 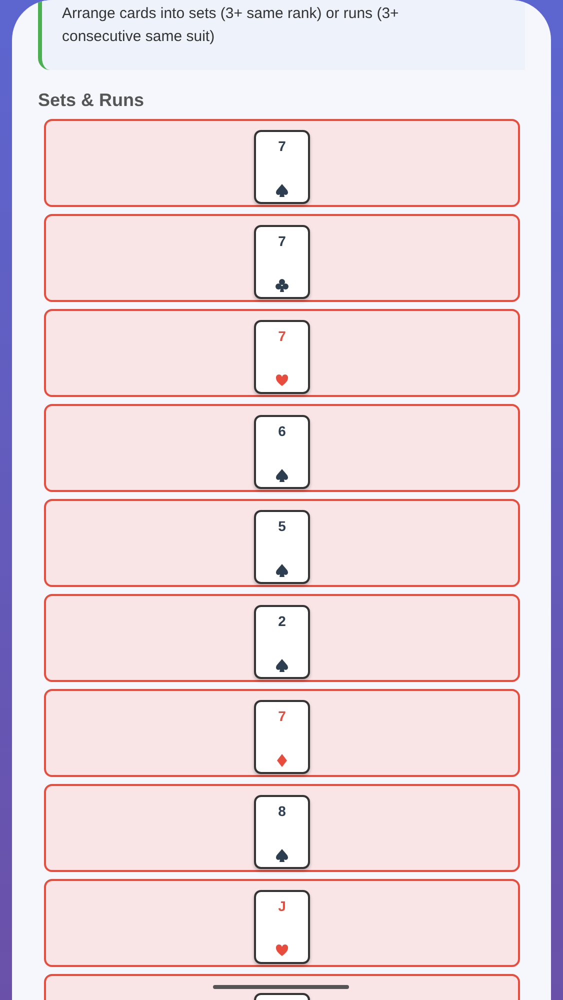 What do you see at coordinates (282, 547) in the screenshot?
I see `playing-card: 5` at bounding box center [282, 547].